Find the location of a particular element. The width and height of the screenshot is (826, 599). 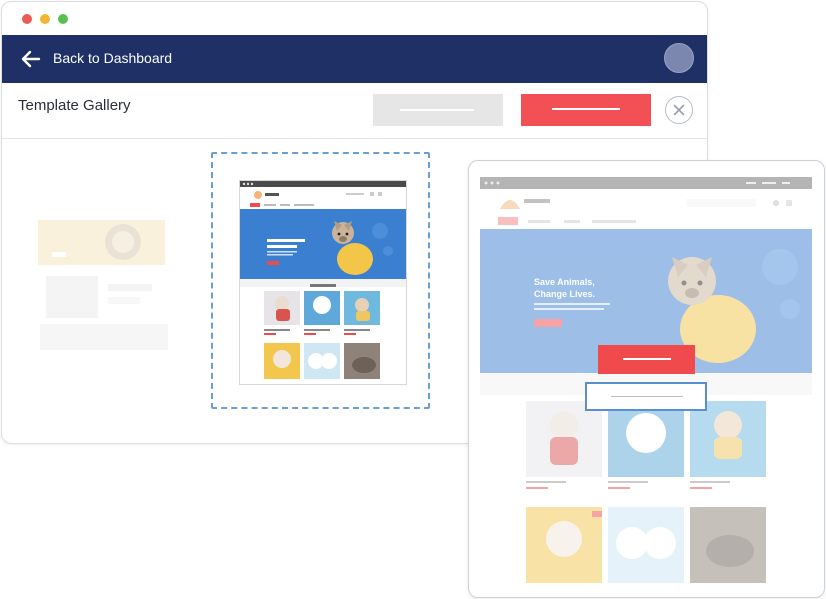

page-title: Template Gallery is located at coordinates (74, 105).